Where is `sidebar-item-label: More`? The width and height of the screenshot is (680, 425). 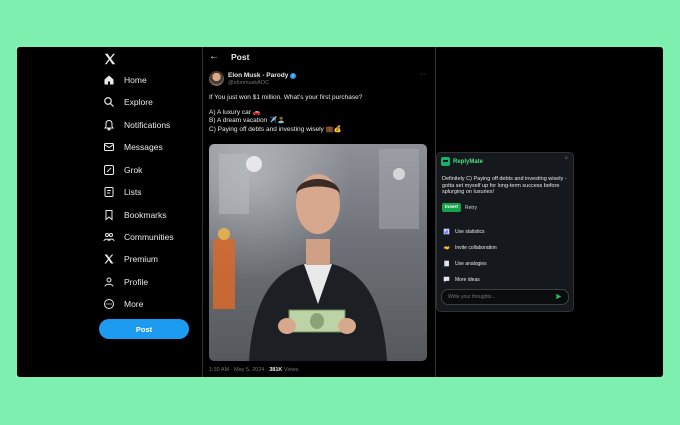 sidebar-item-label: More is located at coordinates (134, 304).